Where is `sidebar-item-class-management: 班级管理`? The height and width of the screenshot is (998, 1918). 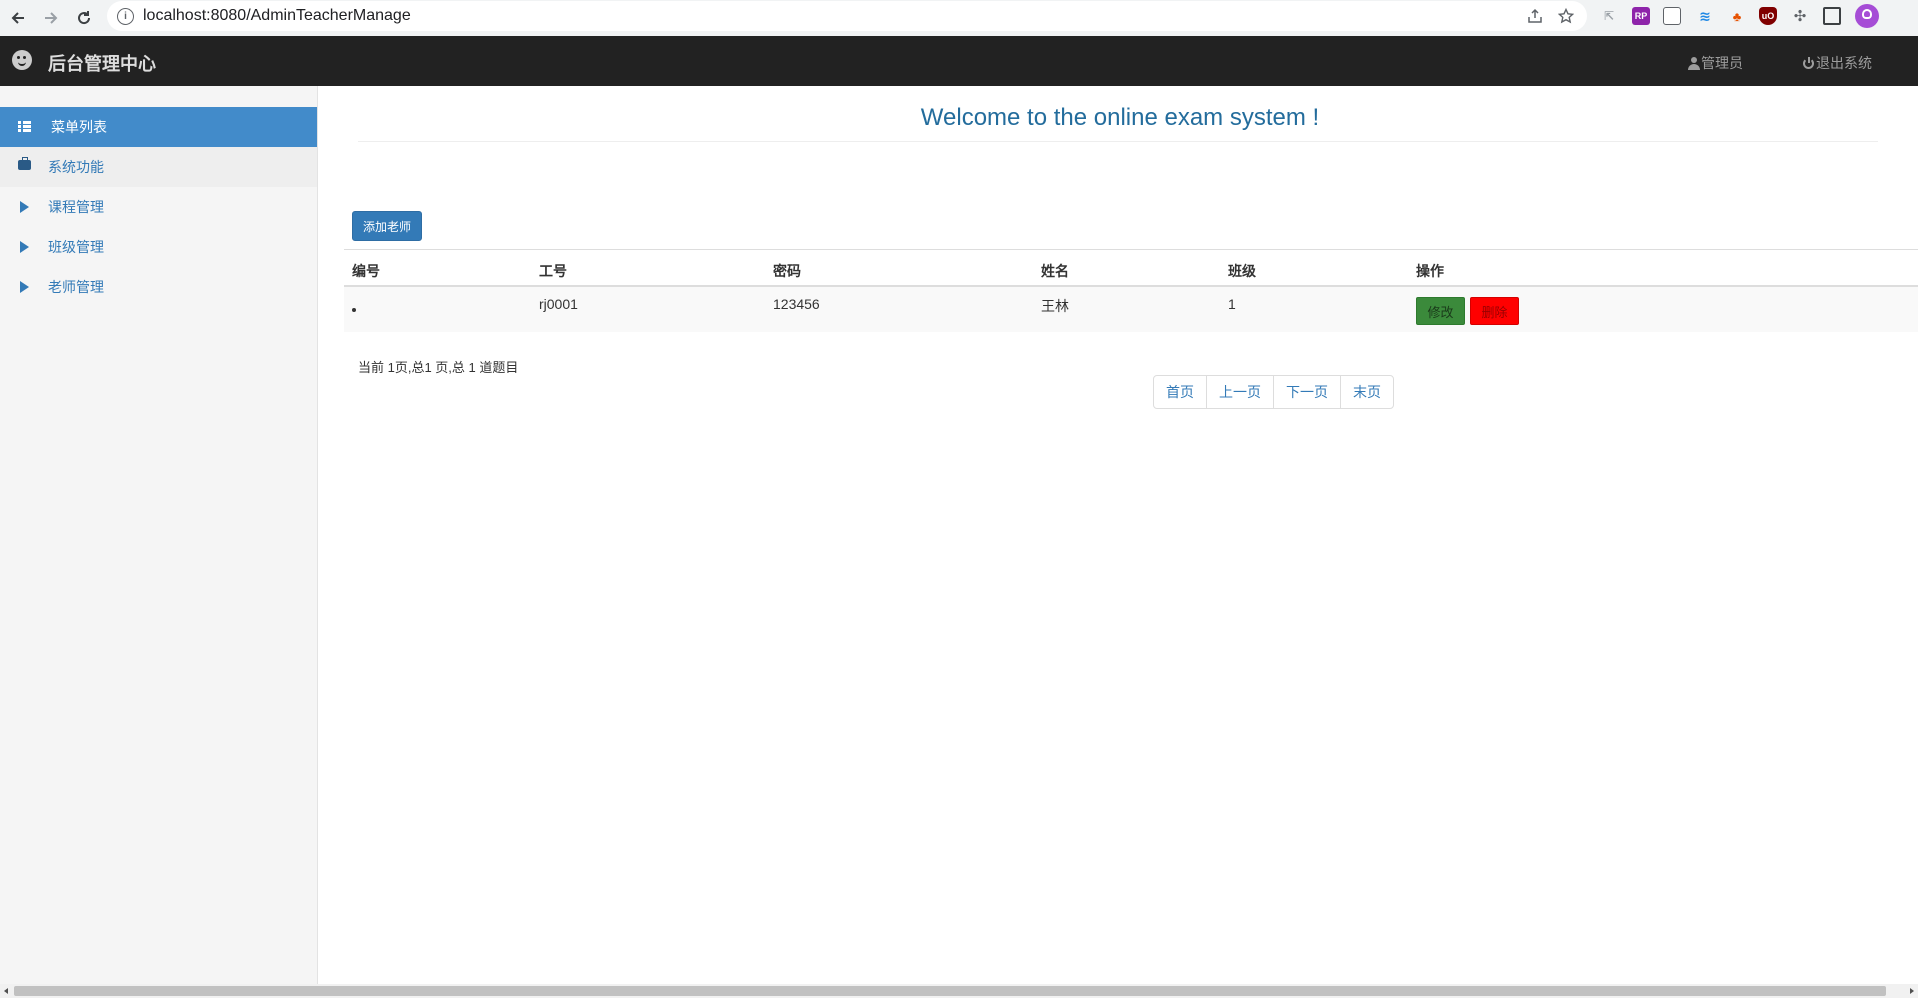
sidebar-item-class-management: 班级管理 is located at coordinates (158, 247).